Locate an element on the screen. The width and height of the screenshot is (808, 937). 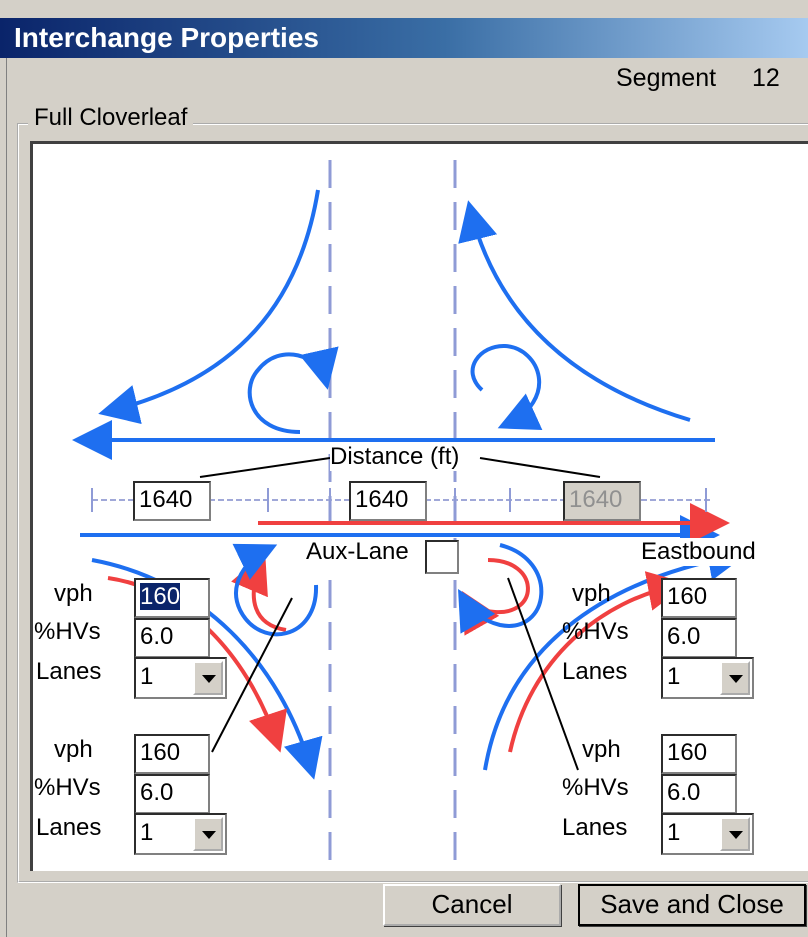
cancel-button: Cancel is located at coordinates (472, 905).